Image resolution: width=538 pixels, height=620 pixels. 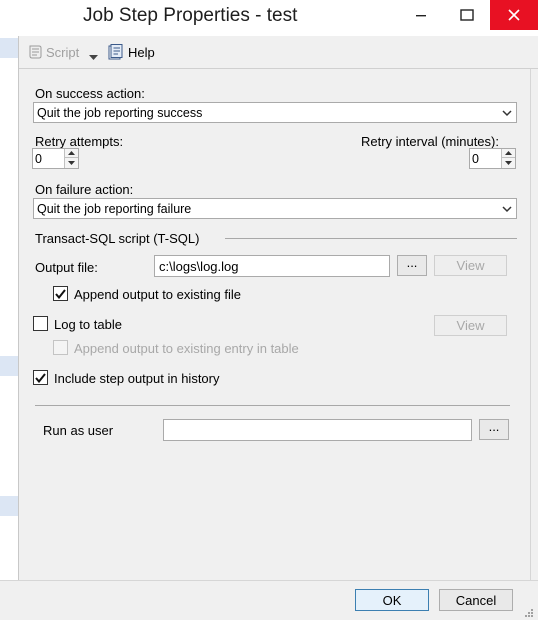 What do you see at coordinates (117, 238) in the screenshot?
I see `tsql-group-label: Transact-SQL script (T-SQL)` at bounding box center [117, 238].